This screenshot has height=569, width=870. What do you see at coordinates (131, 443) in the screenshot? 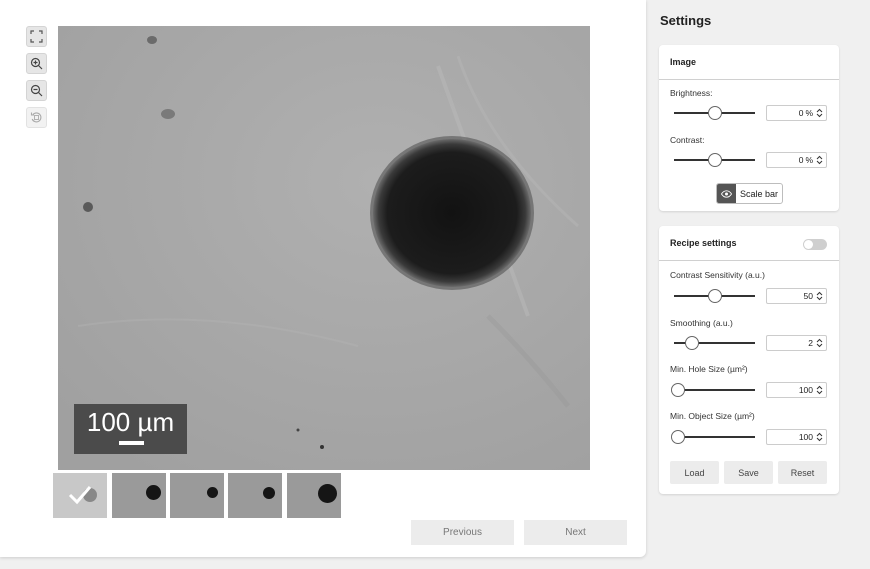
I see `scale-bar-line` at bounding box center [131, 443].